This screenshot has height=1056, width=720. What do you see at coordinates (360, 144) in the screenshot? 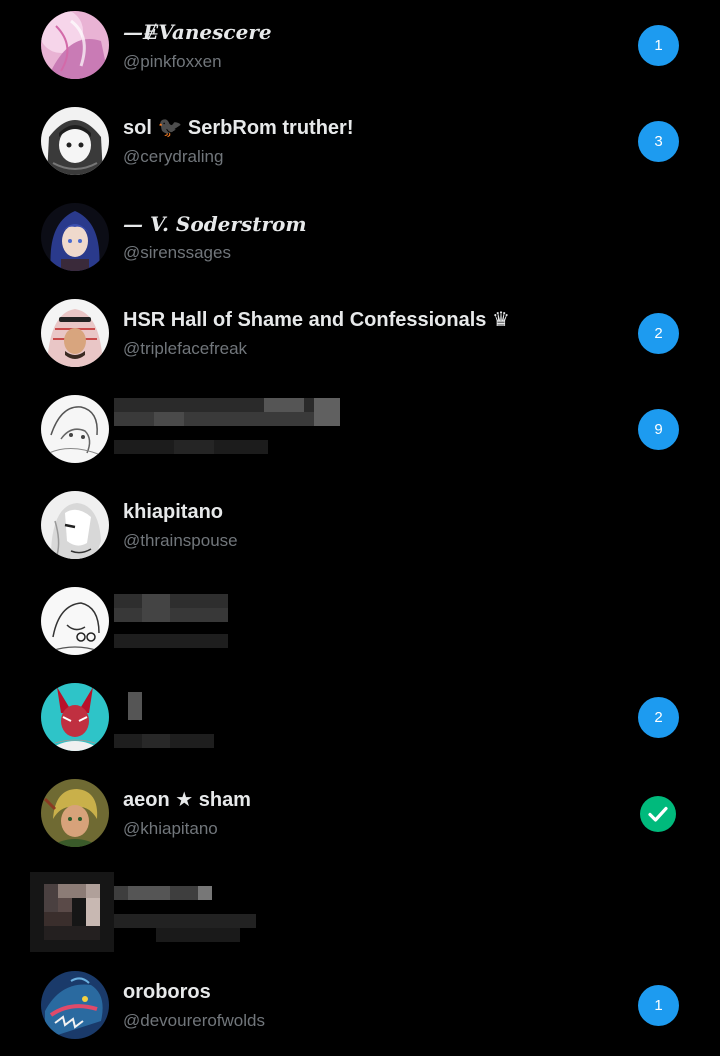
I see `conversation-row: sol 🐦‍⬛ SerbRom truther! @cerydraling 3` at bounding box center [360, 144].